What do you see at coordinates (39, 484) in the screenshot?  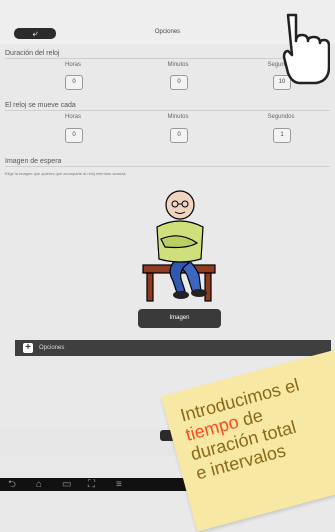 I see `home-icon: ⌂` at bounding box center [39, 484].